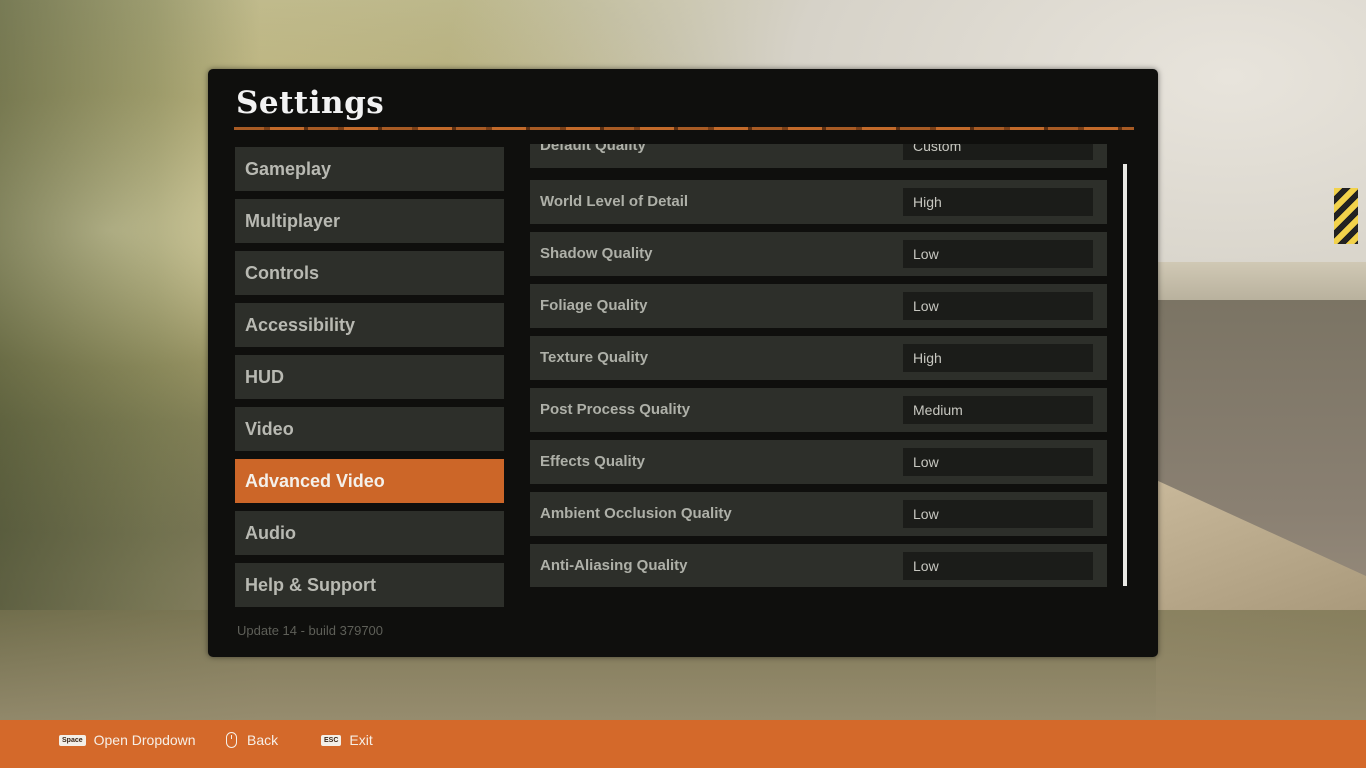 The height and width of the screenshot is (768, 1366). I want to click on setting-dropdown: Custom, so click(998, 152).